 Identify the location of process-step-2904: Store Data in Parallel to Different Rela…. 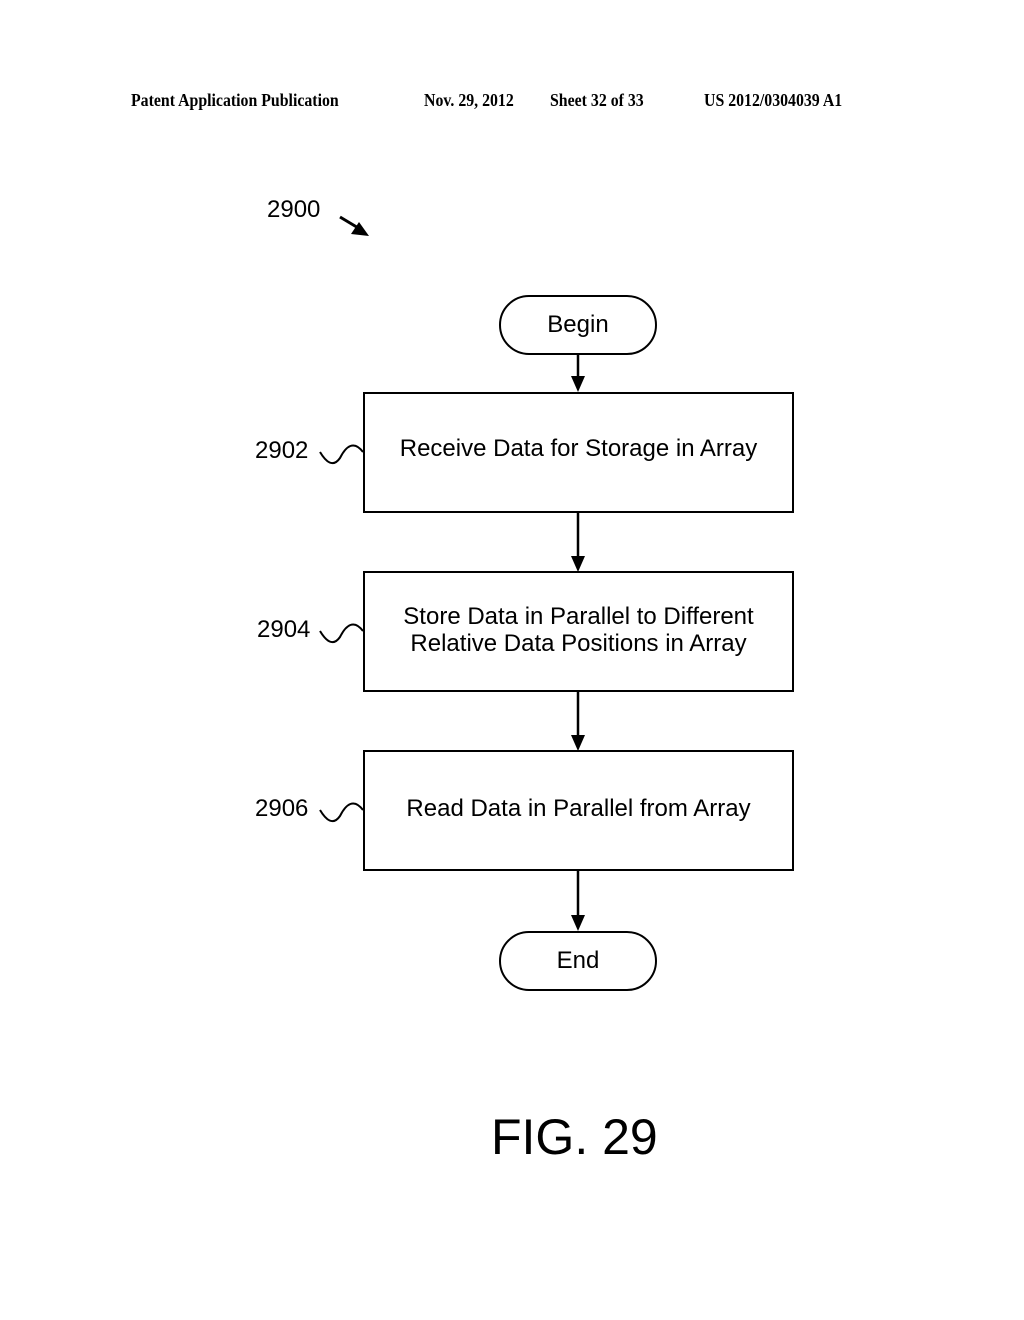
(578, 631).